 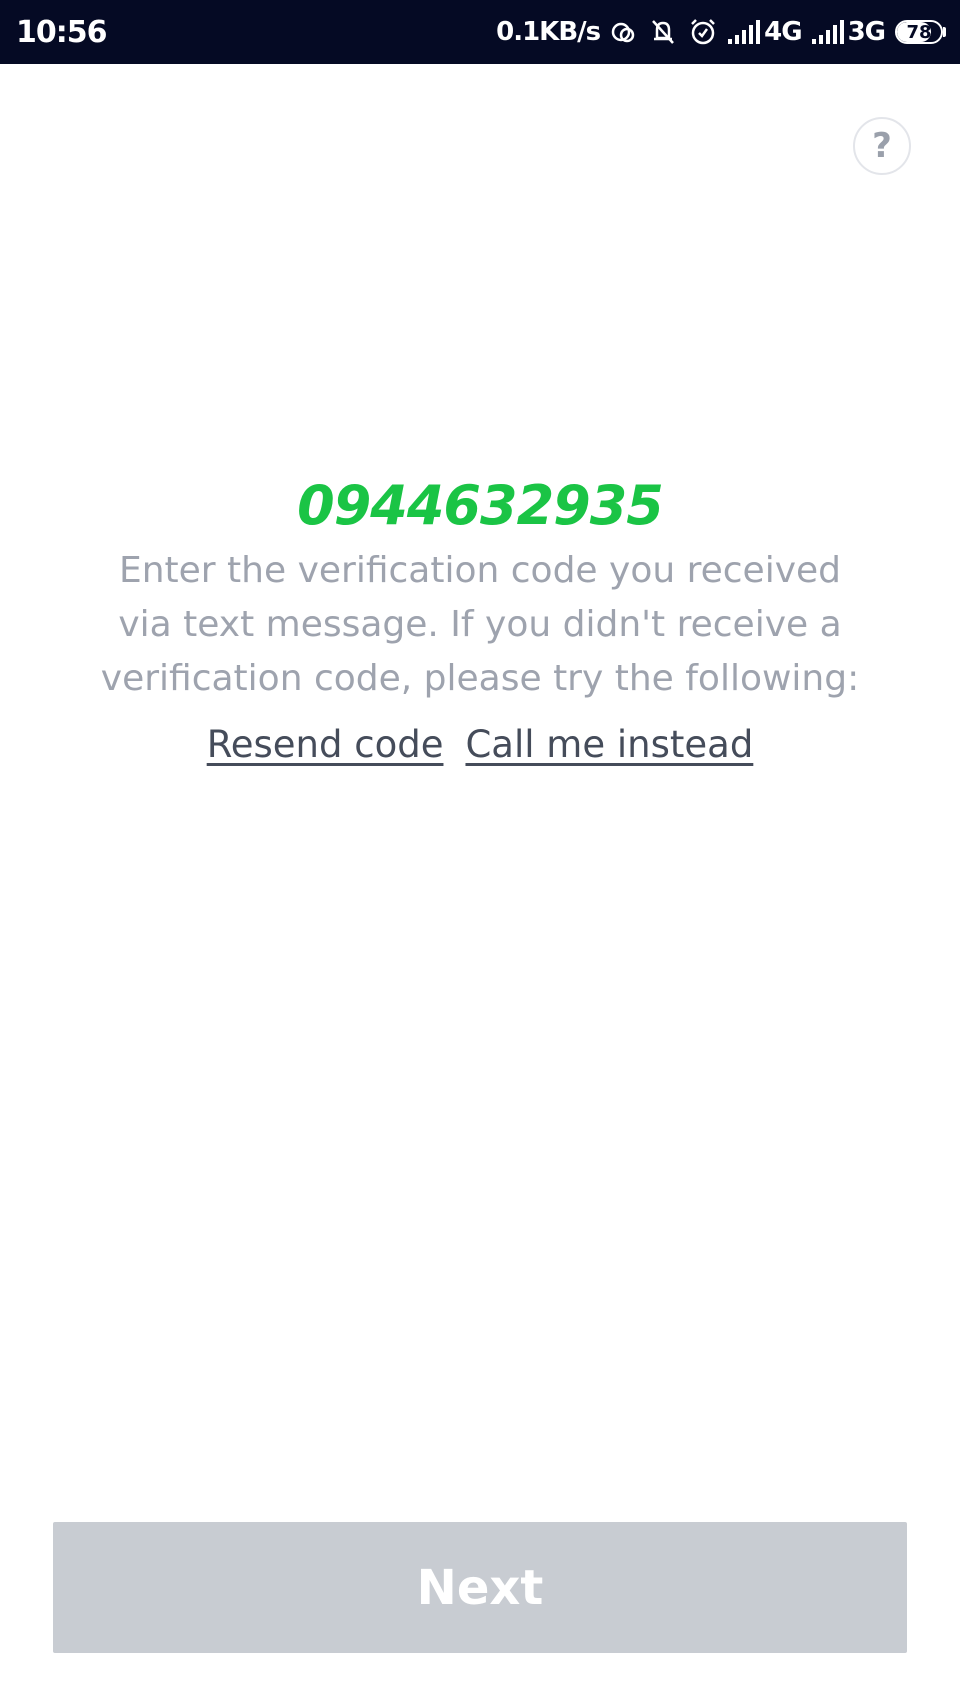 I want to click on battery-level: 78, so click(x=919, y=32).